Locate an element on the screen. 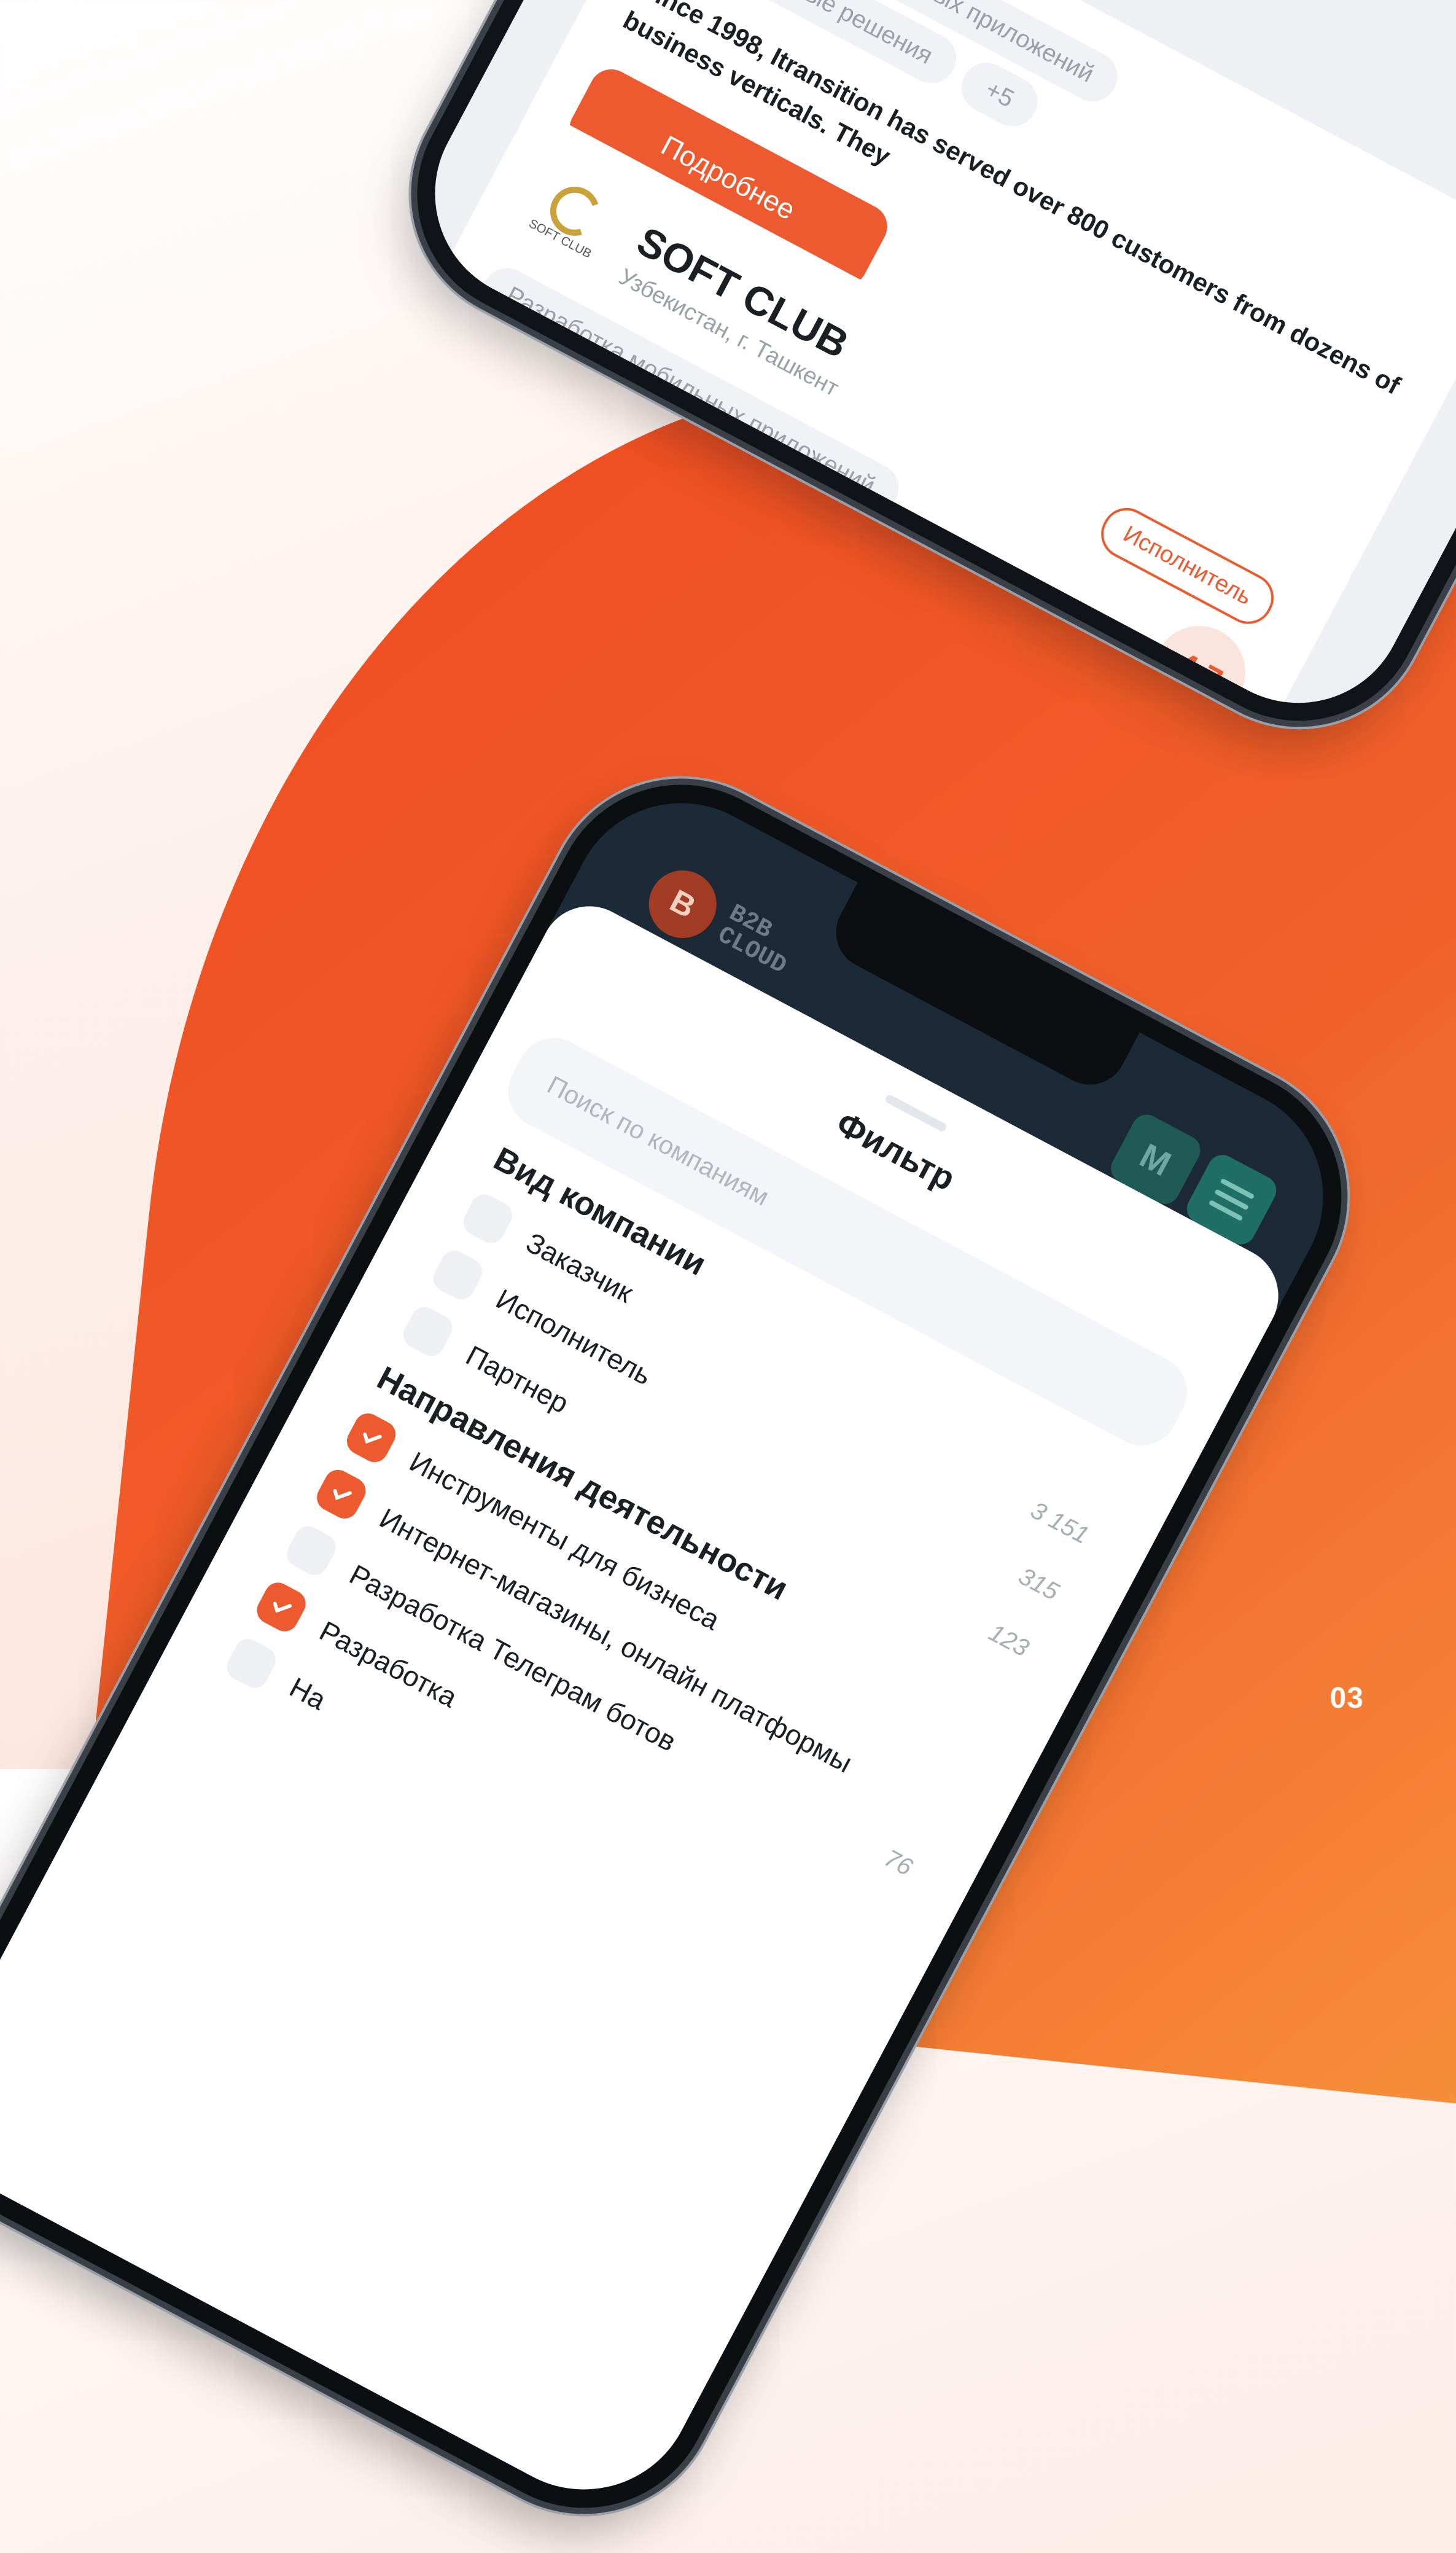 The height and width of the screenshot is (2553, 1456). app-logo-text: B2B CLOUD is located at coordinates (751, 940).